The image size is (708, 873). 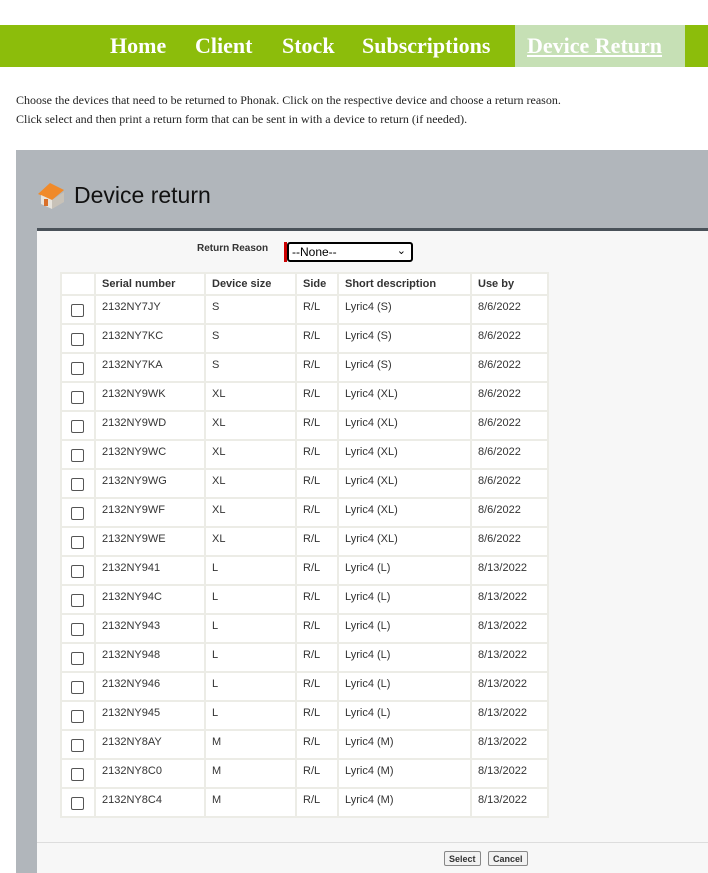 I want to click on short-description-cell: Lyric4 (S), so click(x=404, y=309).